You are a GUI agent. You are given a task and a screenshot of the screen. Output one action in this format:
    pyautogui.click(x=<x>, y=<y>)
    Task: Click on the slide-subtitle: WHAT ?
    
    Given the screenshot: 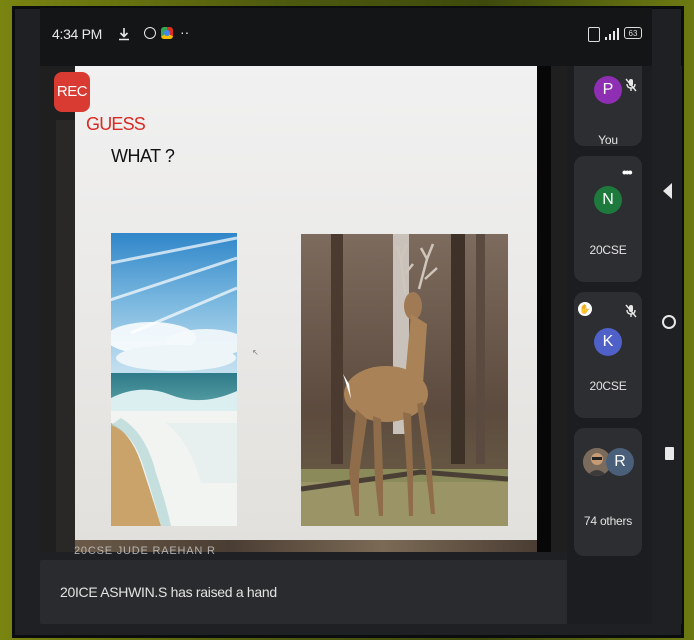 What is the action you would take?
    pyautogui.click(x=143, y=156)
    